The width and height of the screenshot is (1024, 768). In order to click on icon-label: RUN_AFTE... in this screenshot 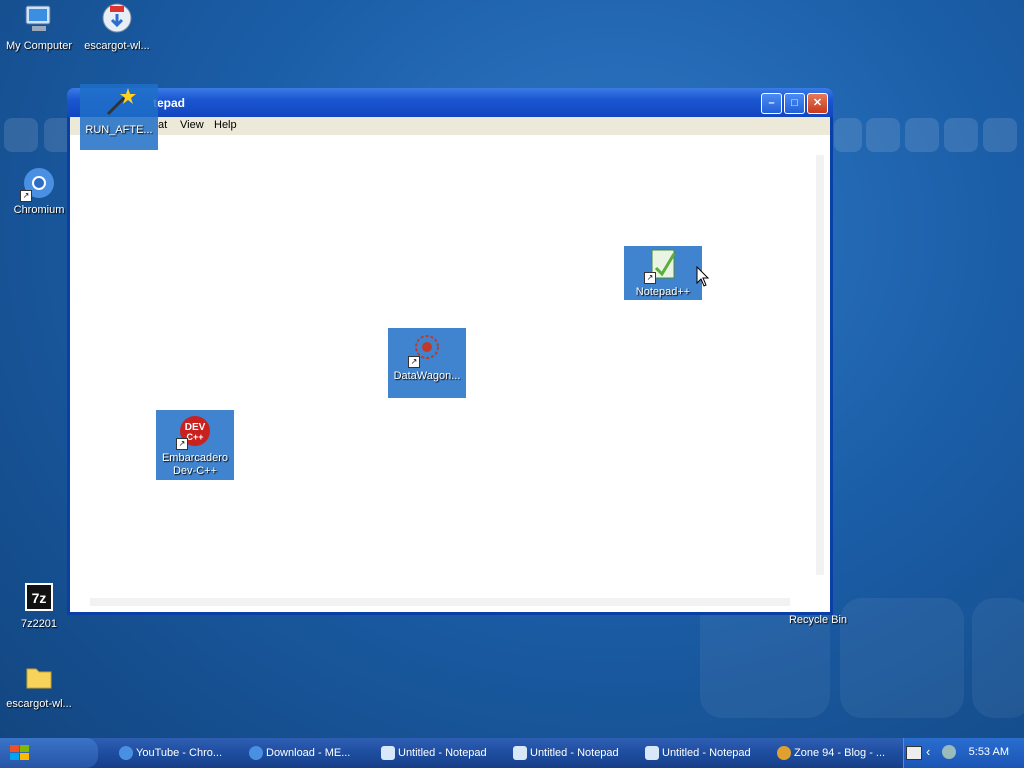, I will do `click(119, 130)`.